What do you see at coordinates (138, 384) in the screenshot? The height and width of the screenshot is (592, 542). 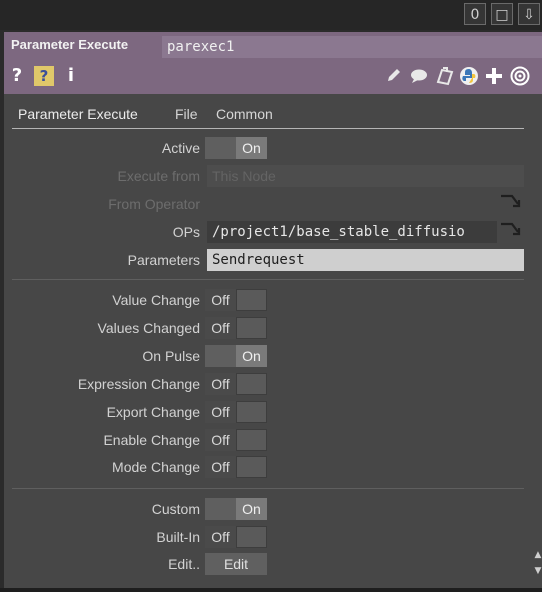 I see `expression-change-label: Expression Change` at bounding box center [138, 384].